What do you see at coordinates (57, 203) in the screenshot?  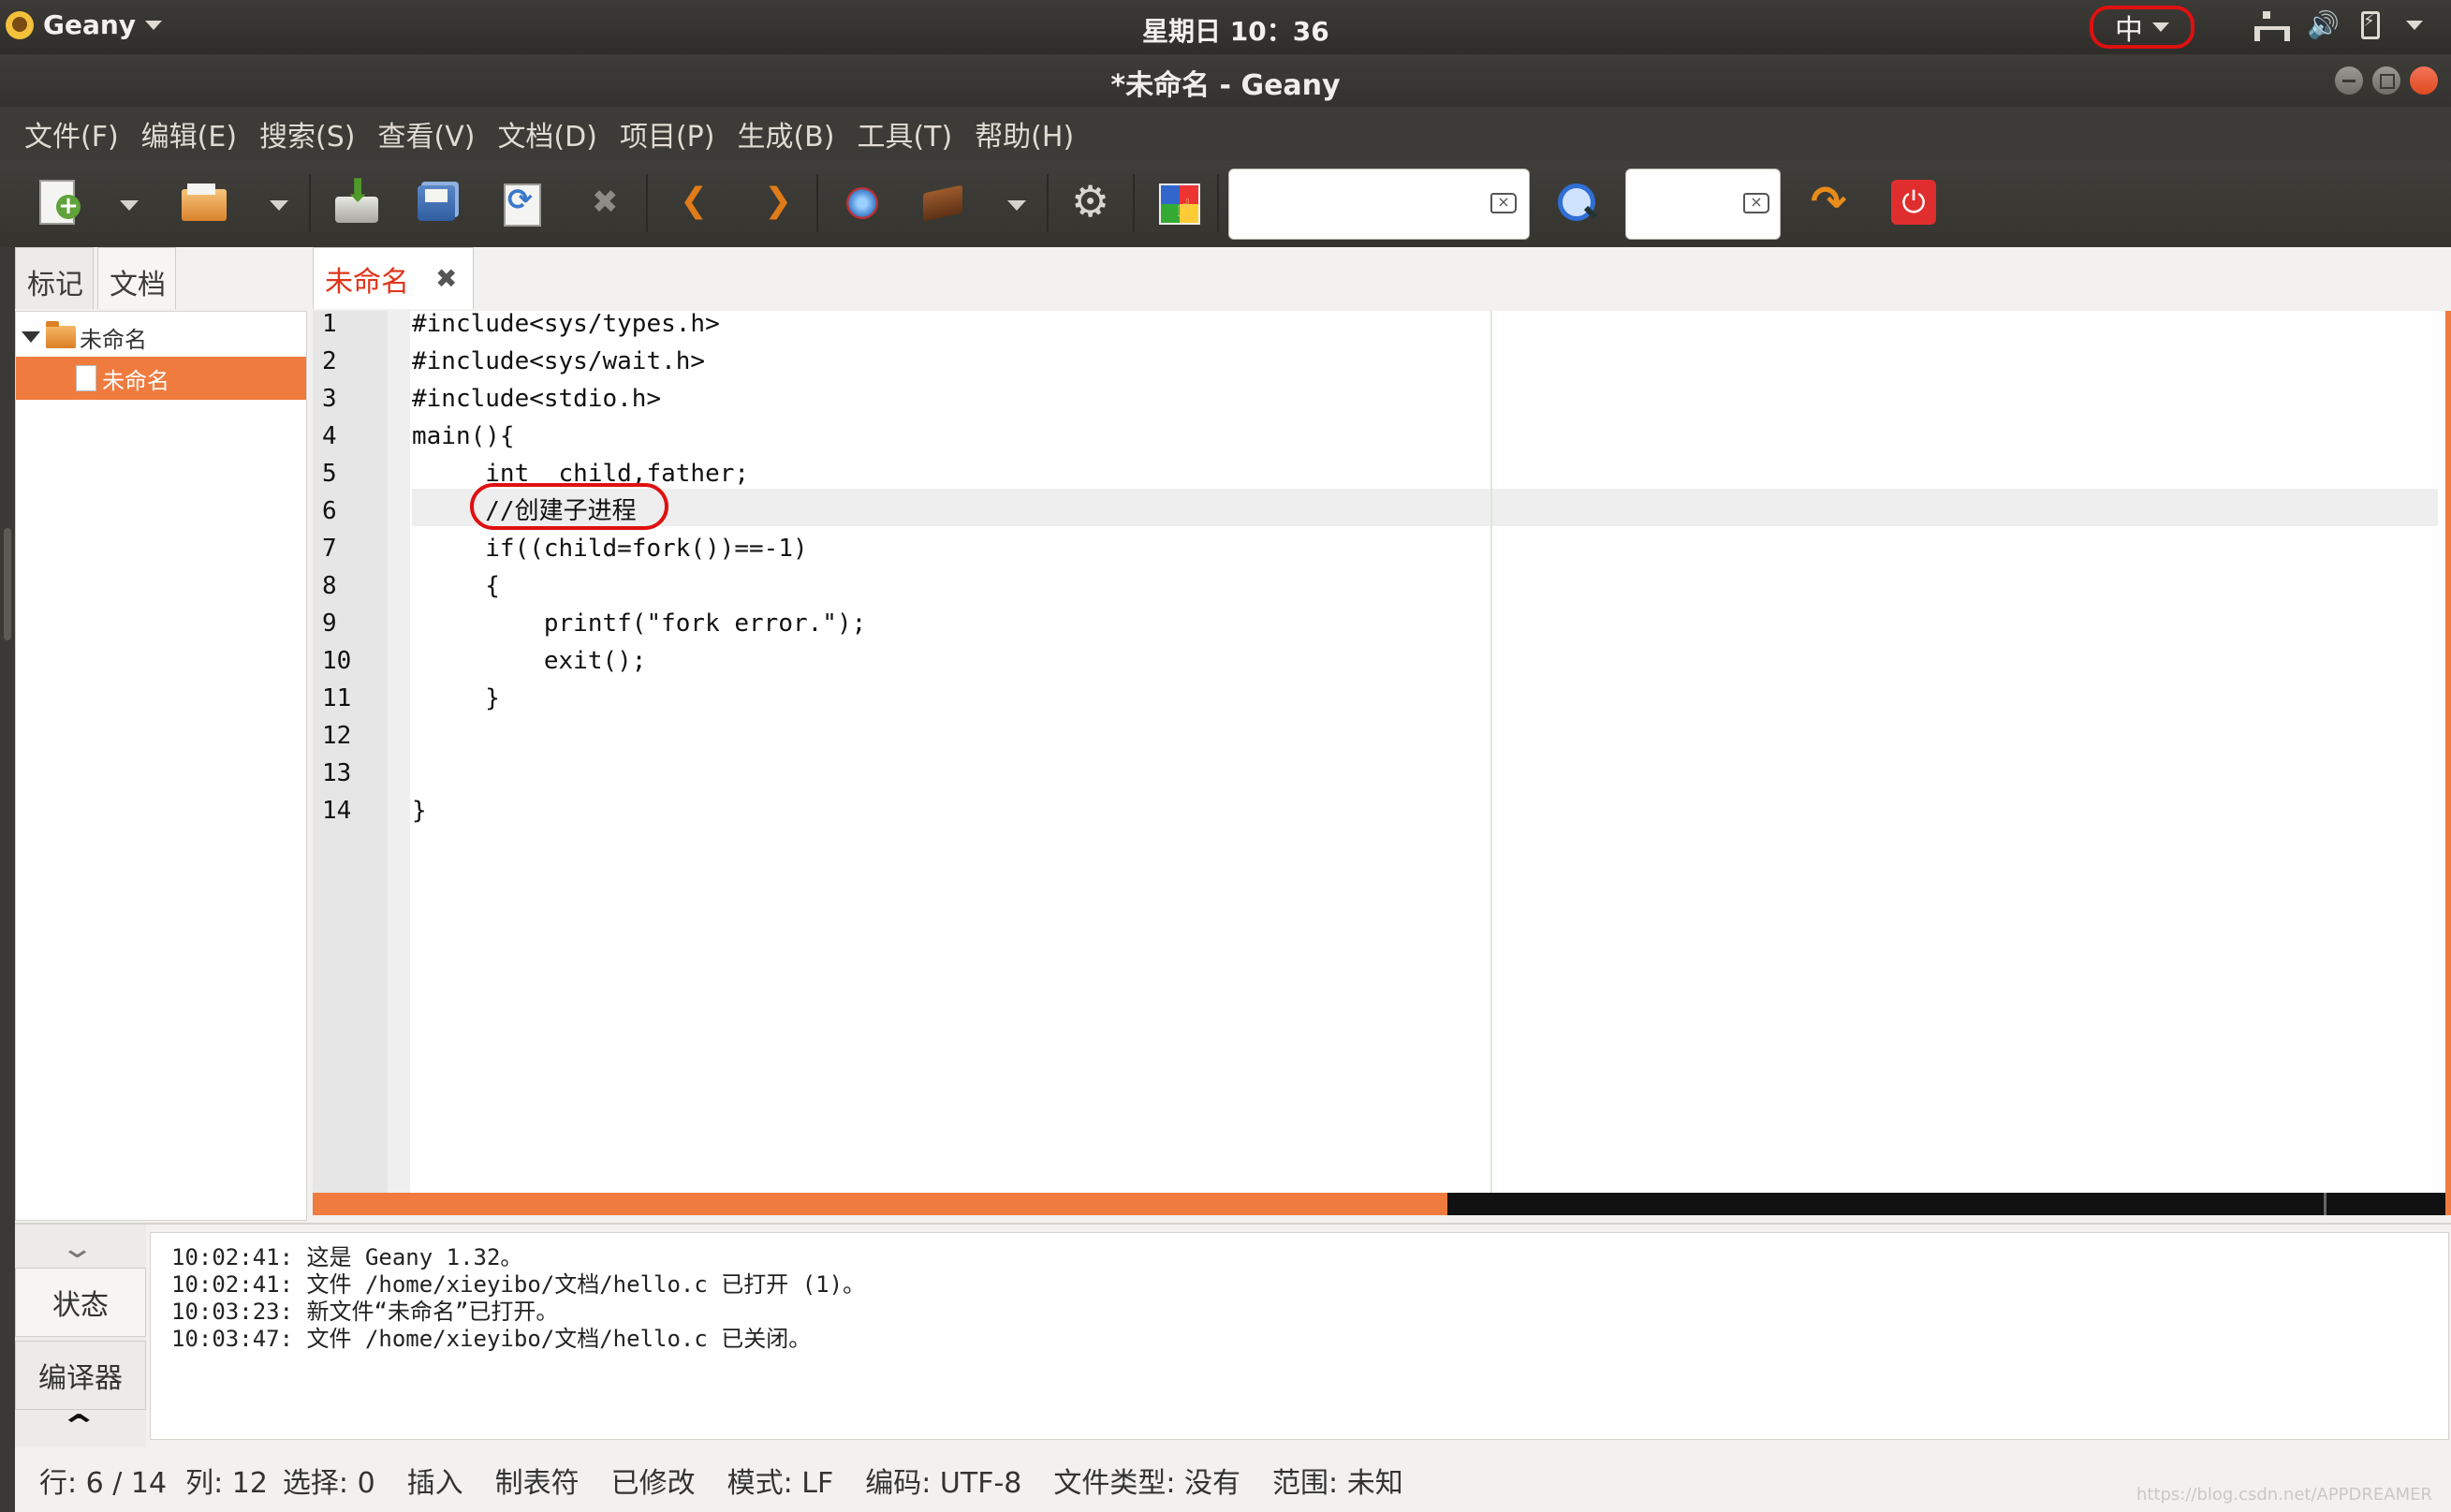 I see `new-file-icon` at bounding box center [57, 203].